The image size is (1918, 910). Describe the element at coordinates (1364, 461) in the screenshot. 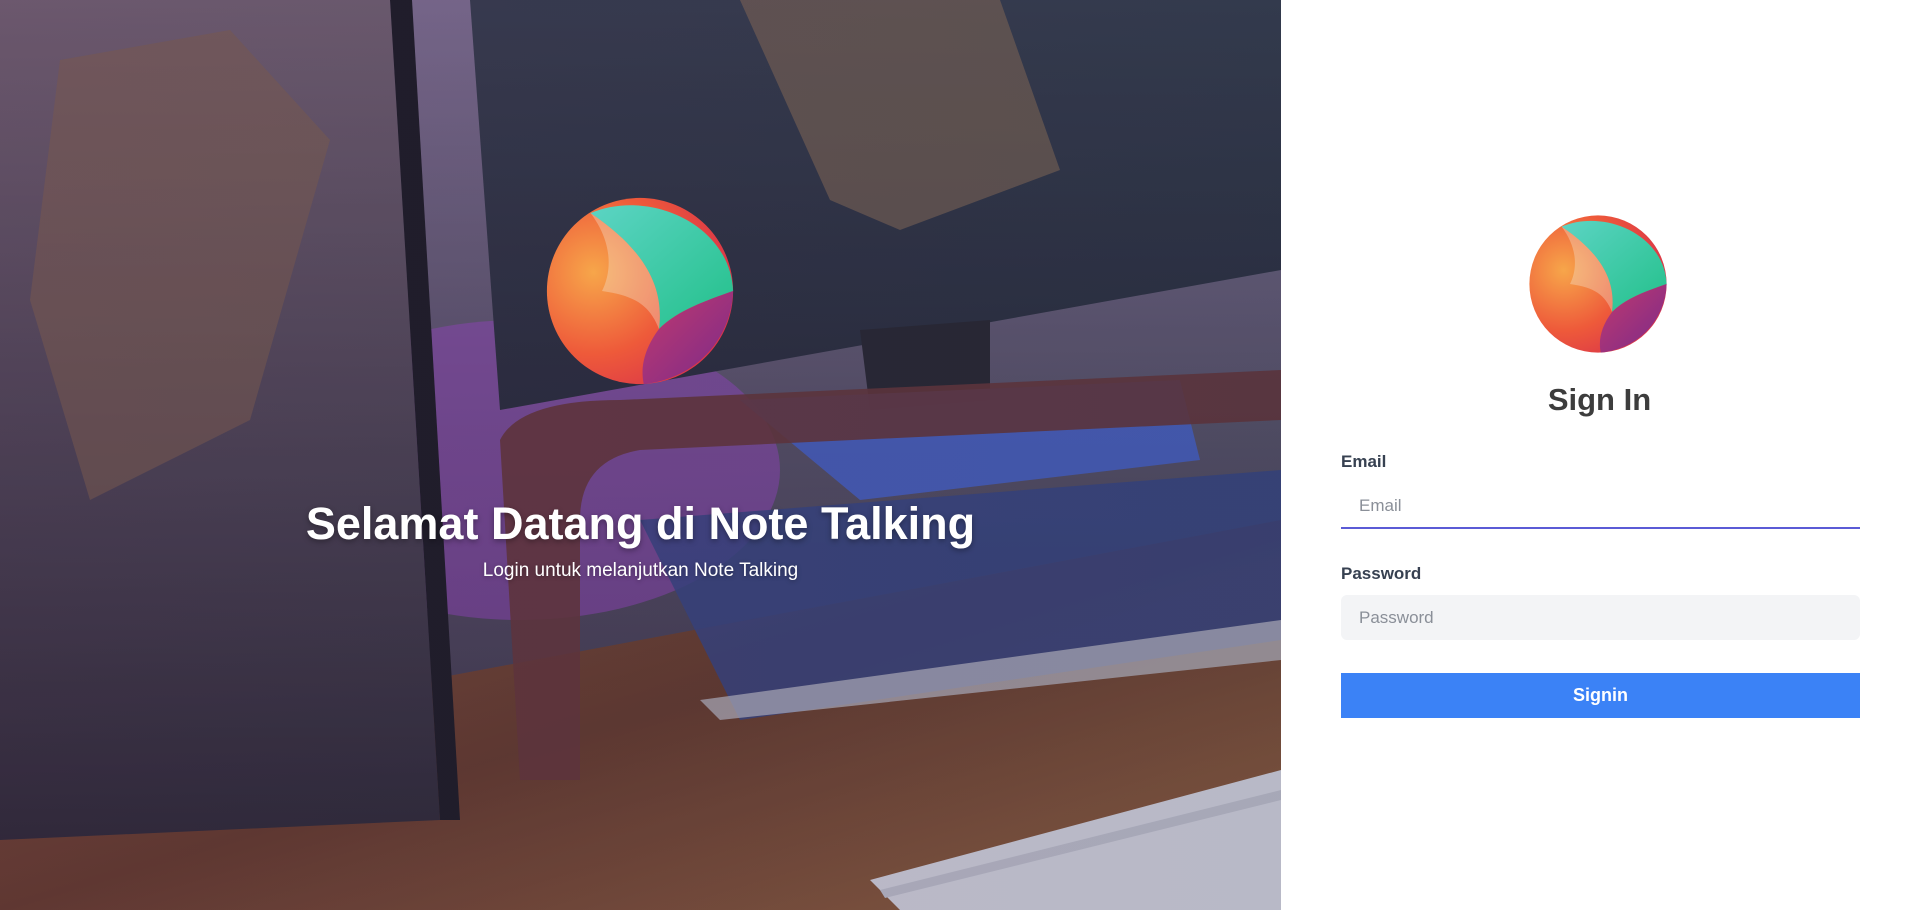

I see `email-label: Email` at that location.